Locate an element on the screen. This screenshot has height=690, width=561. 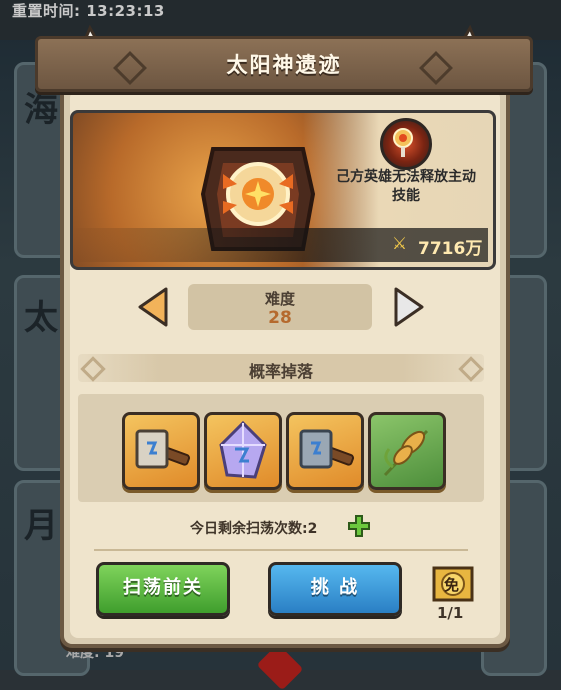
debuff-description: 己方英雄无法释放主动技能 is located at coordinates (406, 186).